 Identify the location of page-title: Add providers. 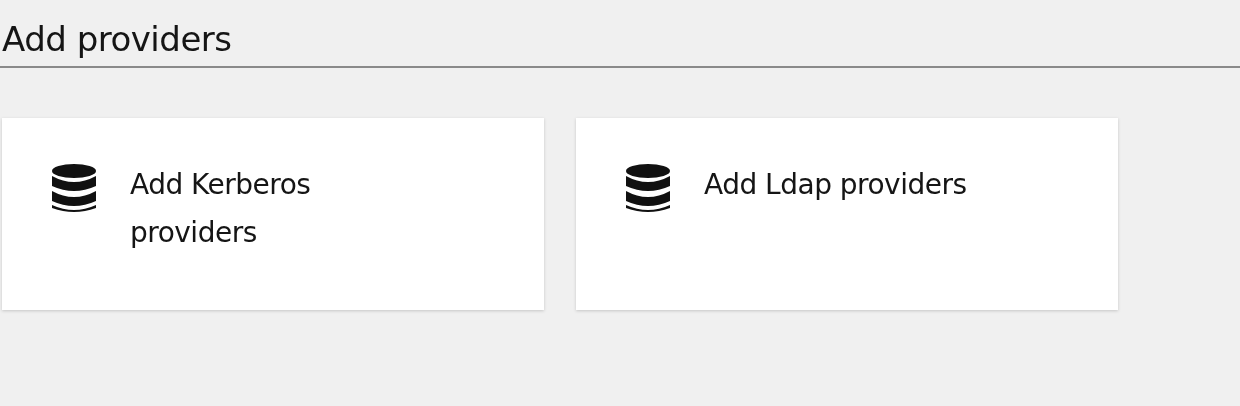
(117, 39).